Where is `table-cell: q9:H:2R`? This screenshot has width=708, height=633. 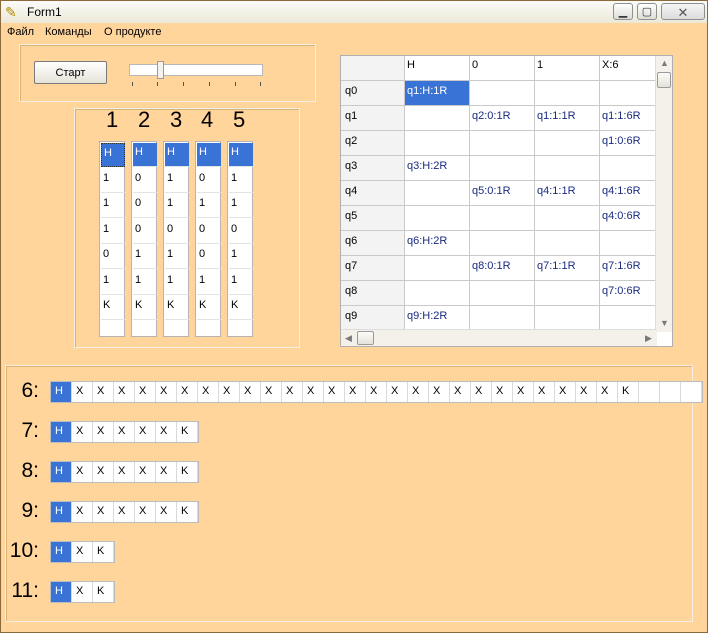
table-cell: q9:H:2R is located at coordinates (437, 318).